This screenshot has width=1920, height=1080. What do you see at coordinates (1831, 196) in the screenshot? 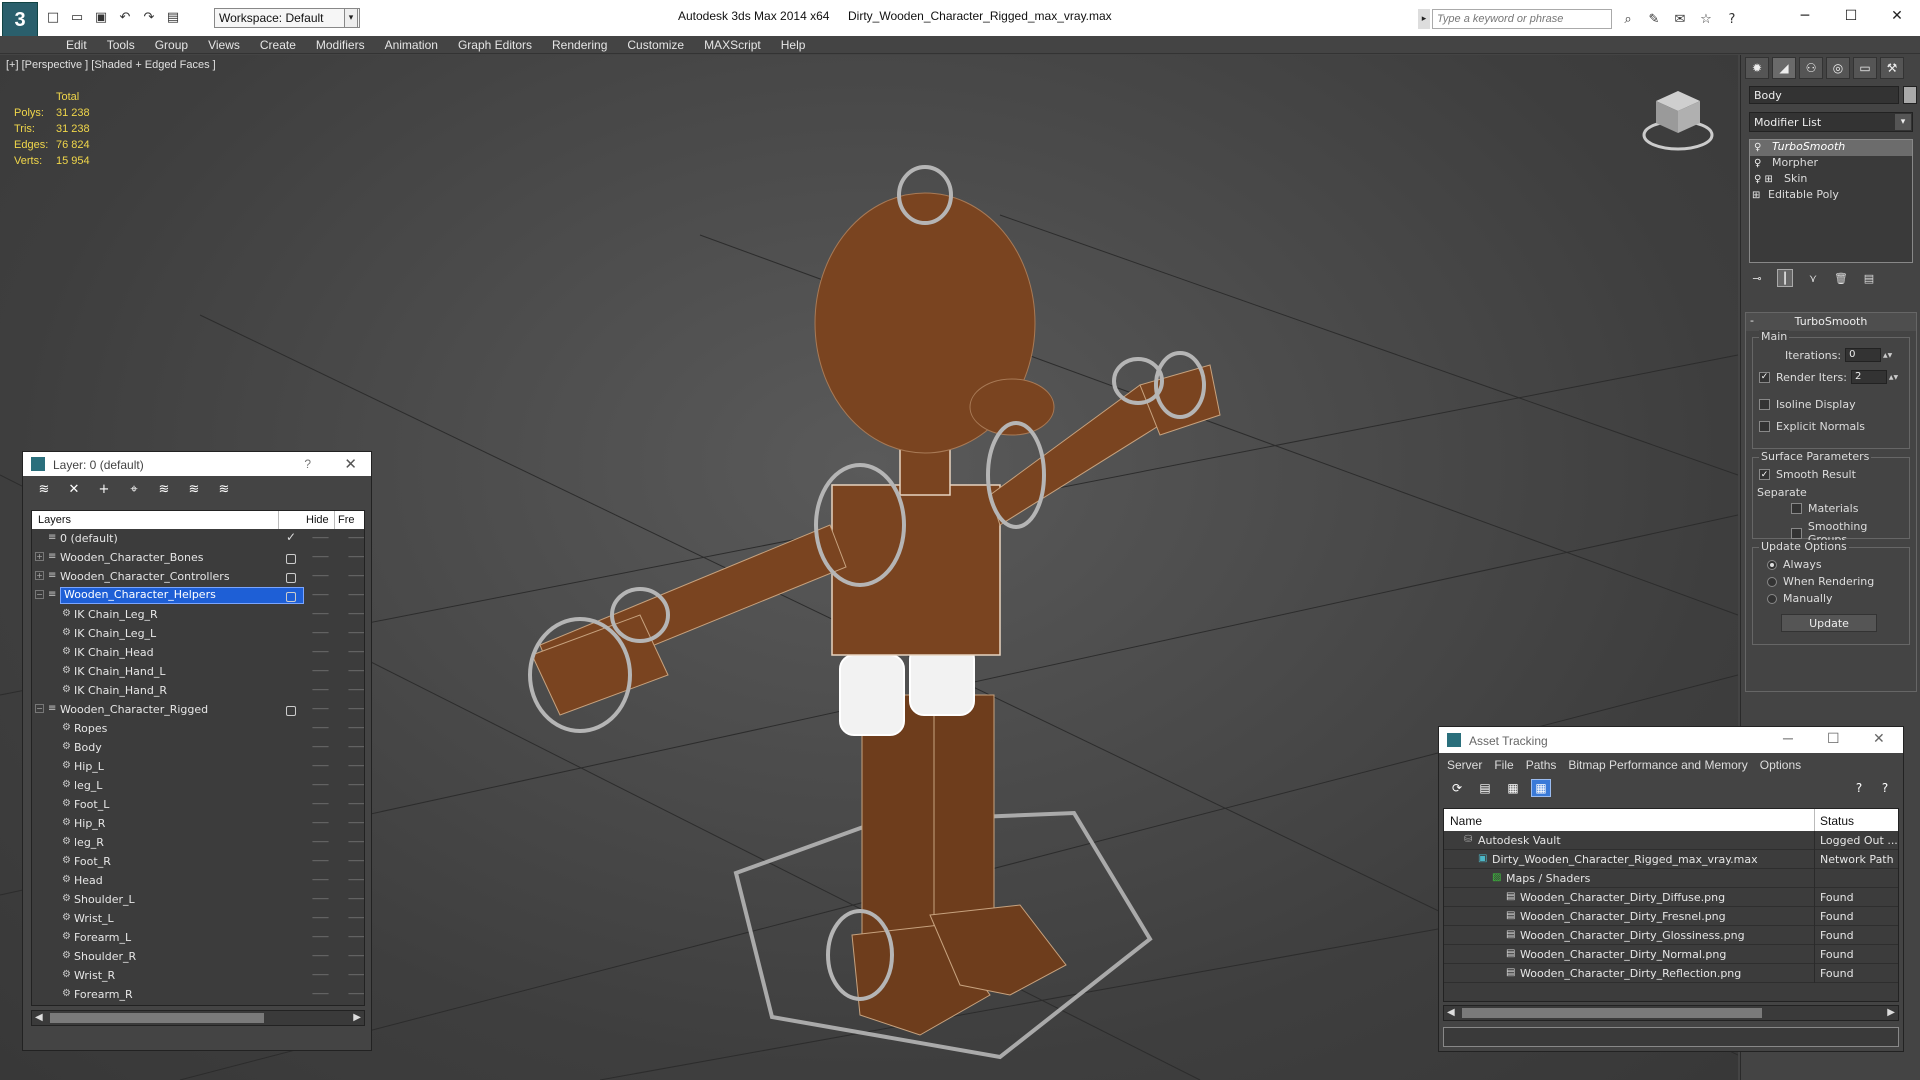
I see `stack-item-editable-poly: ⊞ Editable Poly` at bounding box center [1831, 196].